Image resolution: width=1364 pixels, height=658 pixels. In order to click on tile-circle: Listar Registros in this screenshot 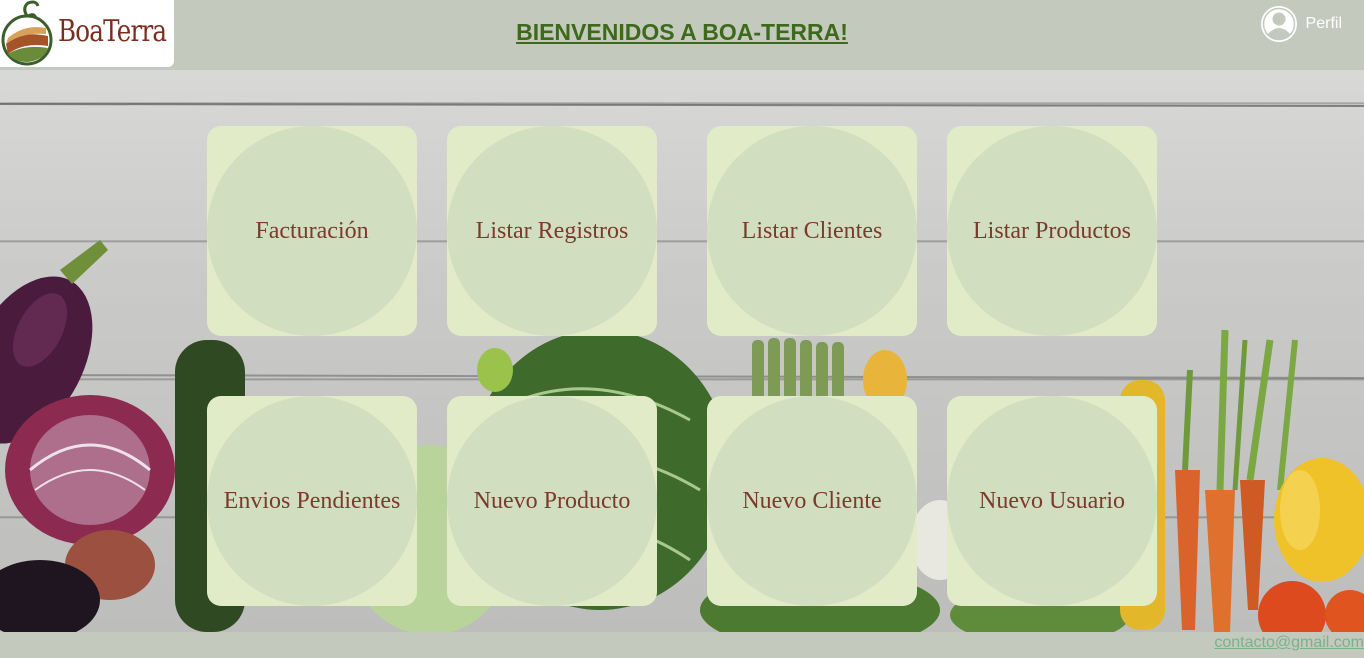, I will do `click(552, 231)`.